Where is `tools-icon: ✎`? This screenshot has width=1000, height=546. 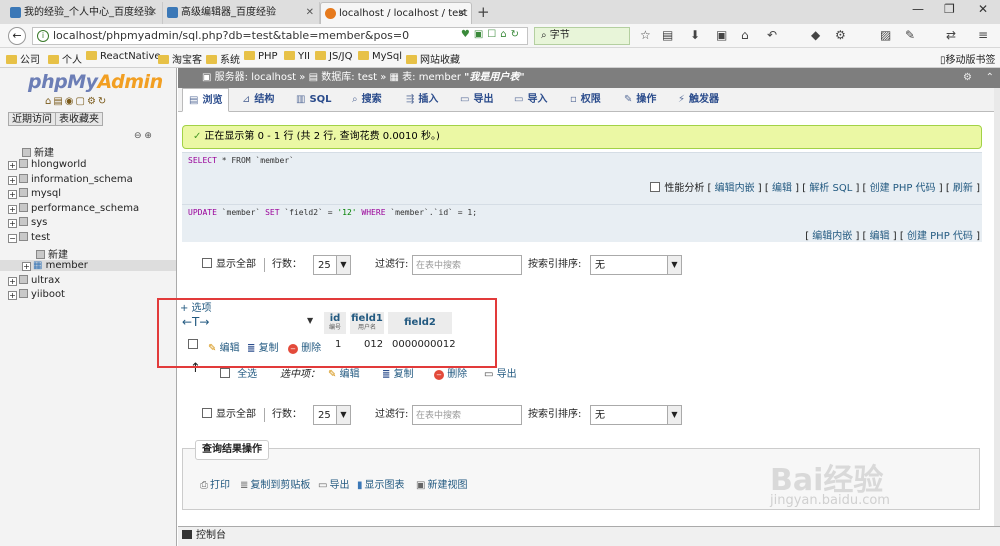 tools-icon: ✎ is located at coordinates (910, 35).